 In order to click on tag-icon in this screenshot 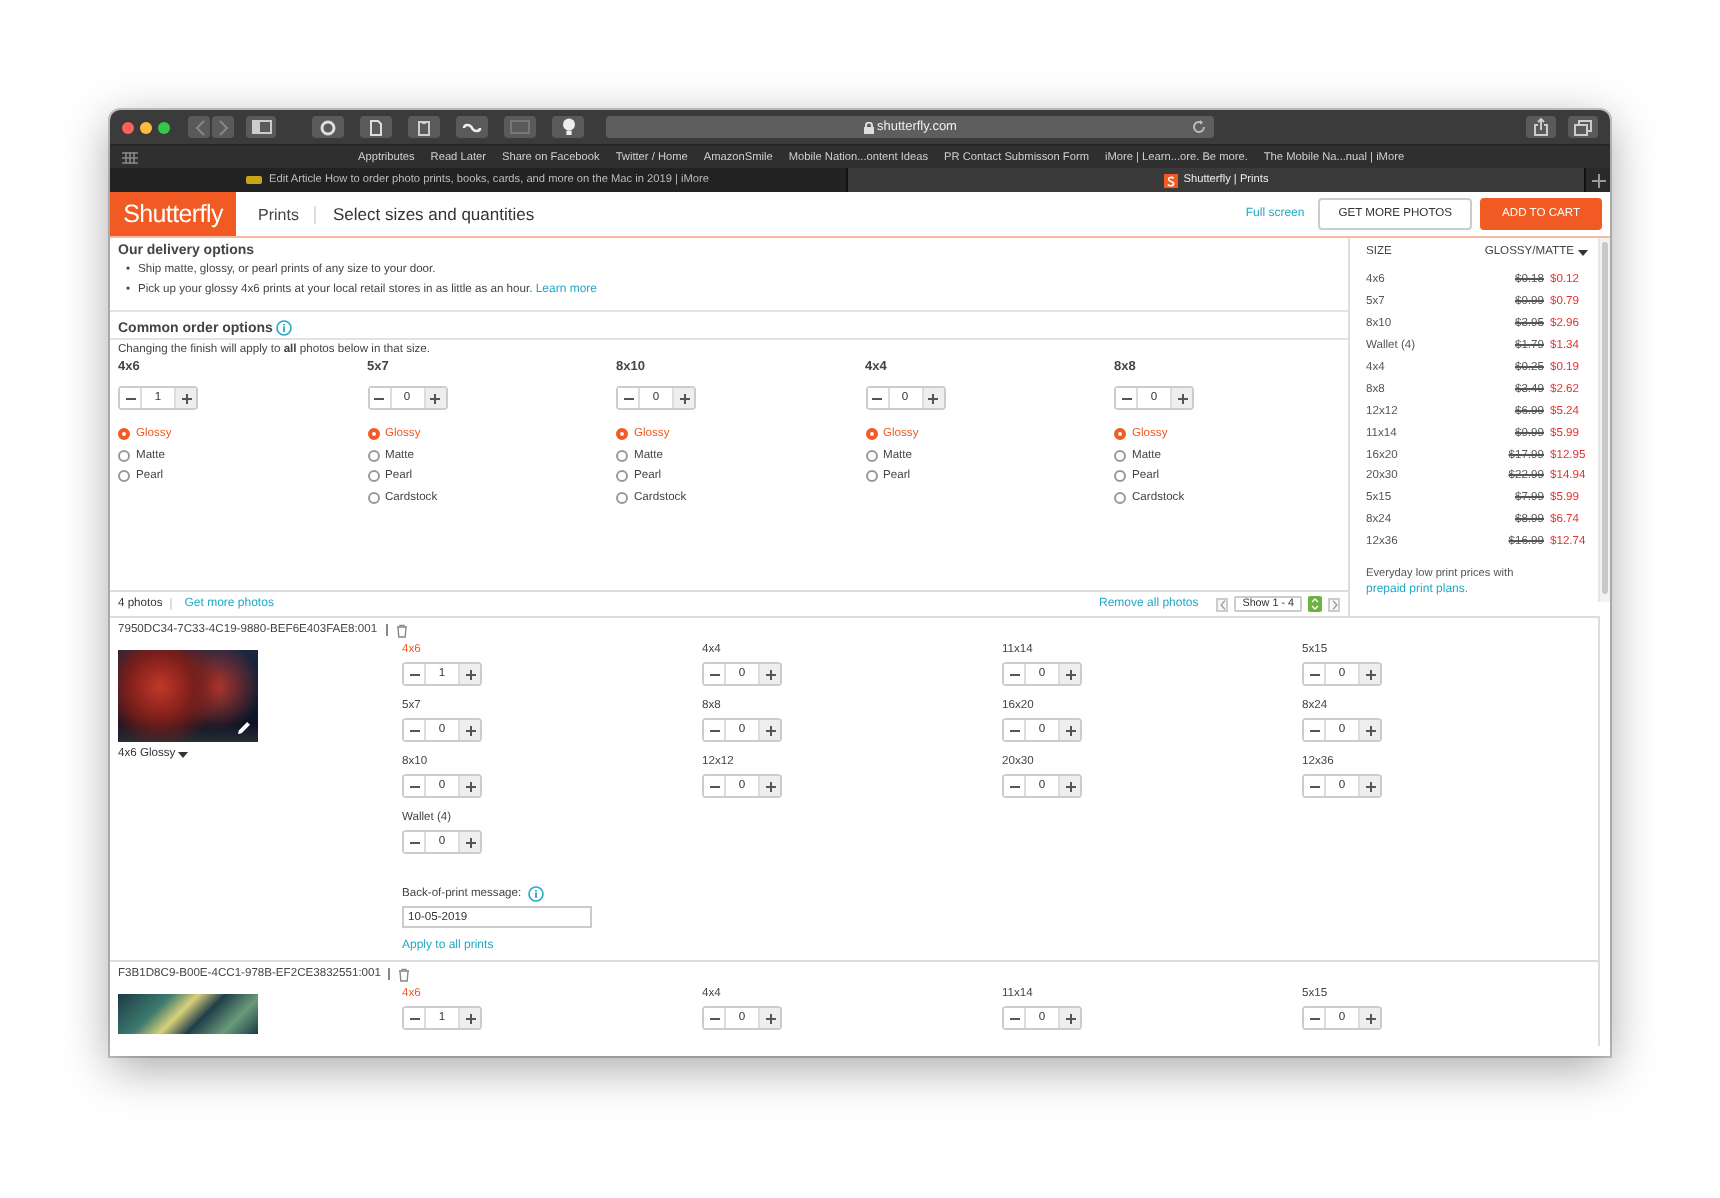, I will do `click(254, 180)`.